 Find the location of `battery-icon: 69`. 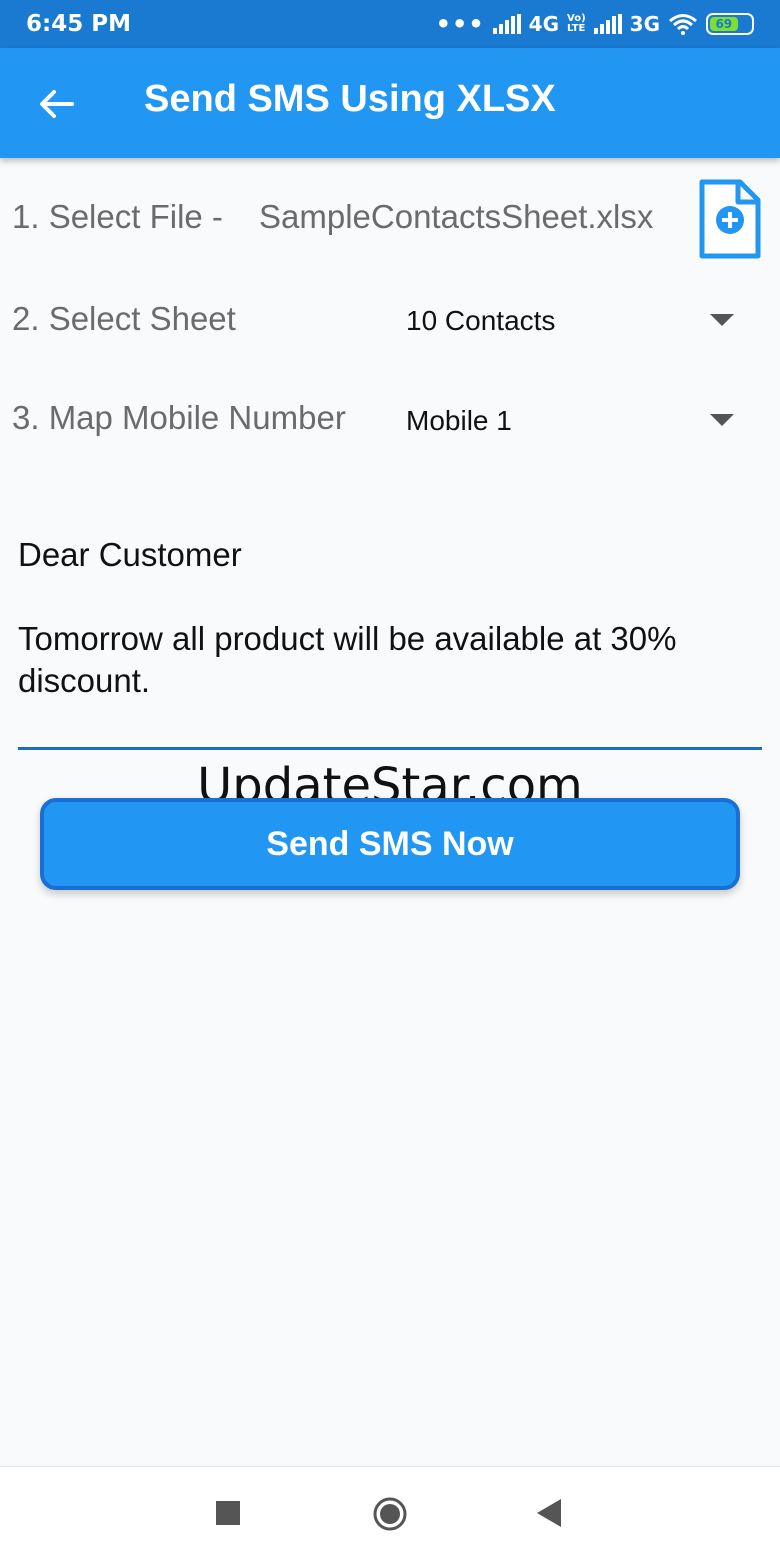

battery-icon: 69 is located at coordinates (730, 24).